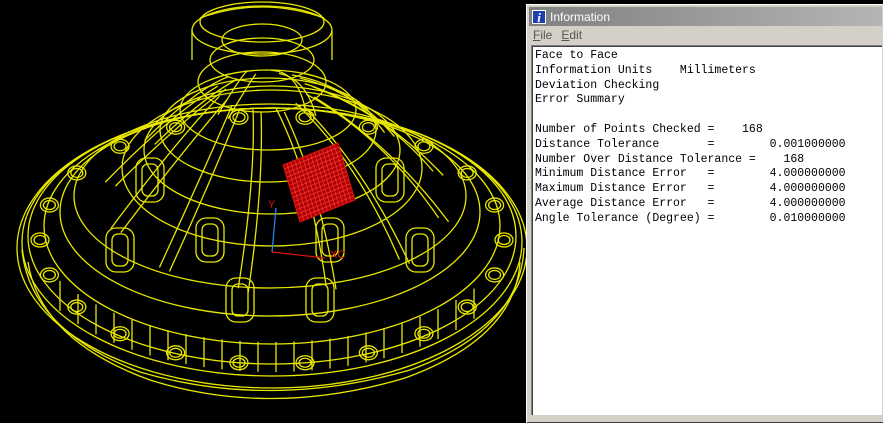 This screenshot has height=423, width=883. Describe the element at coordinates (580, 16) in the screenshot. I see `window-title: Information` at that location.